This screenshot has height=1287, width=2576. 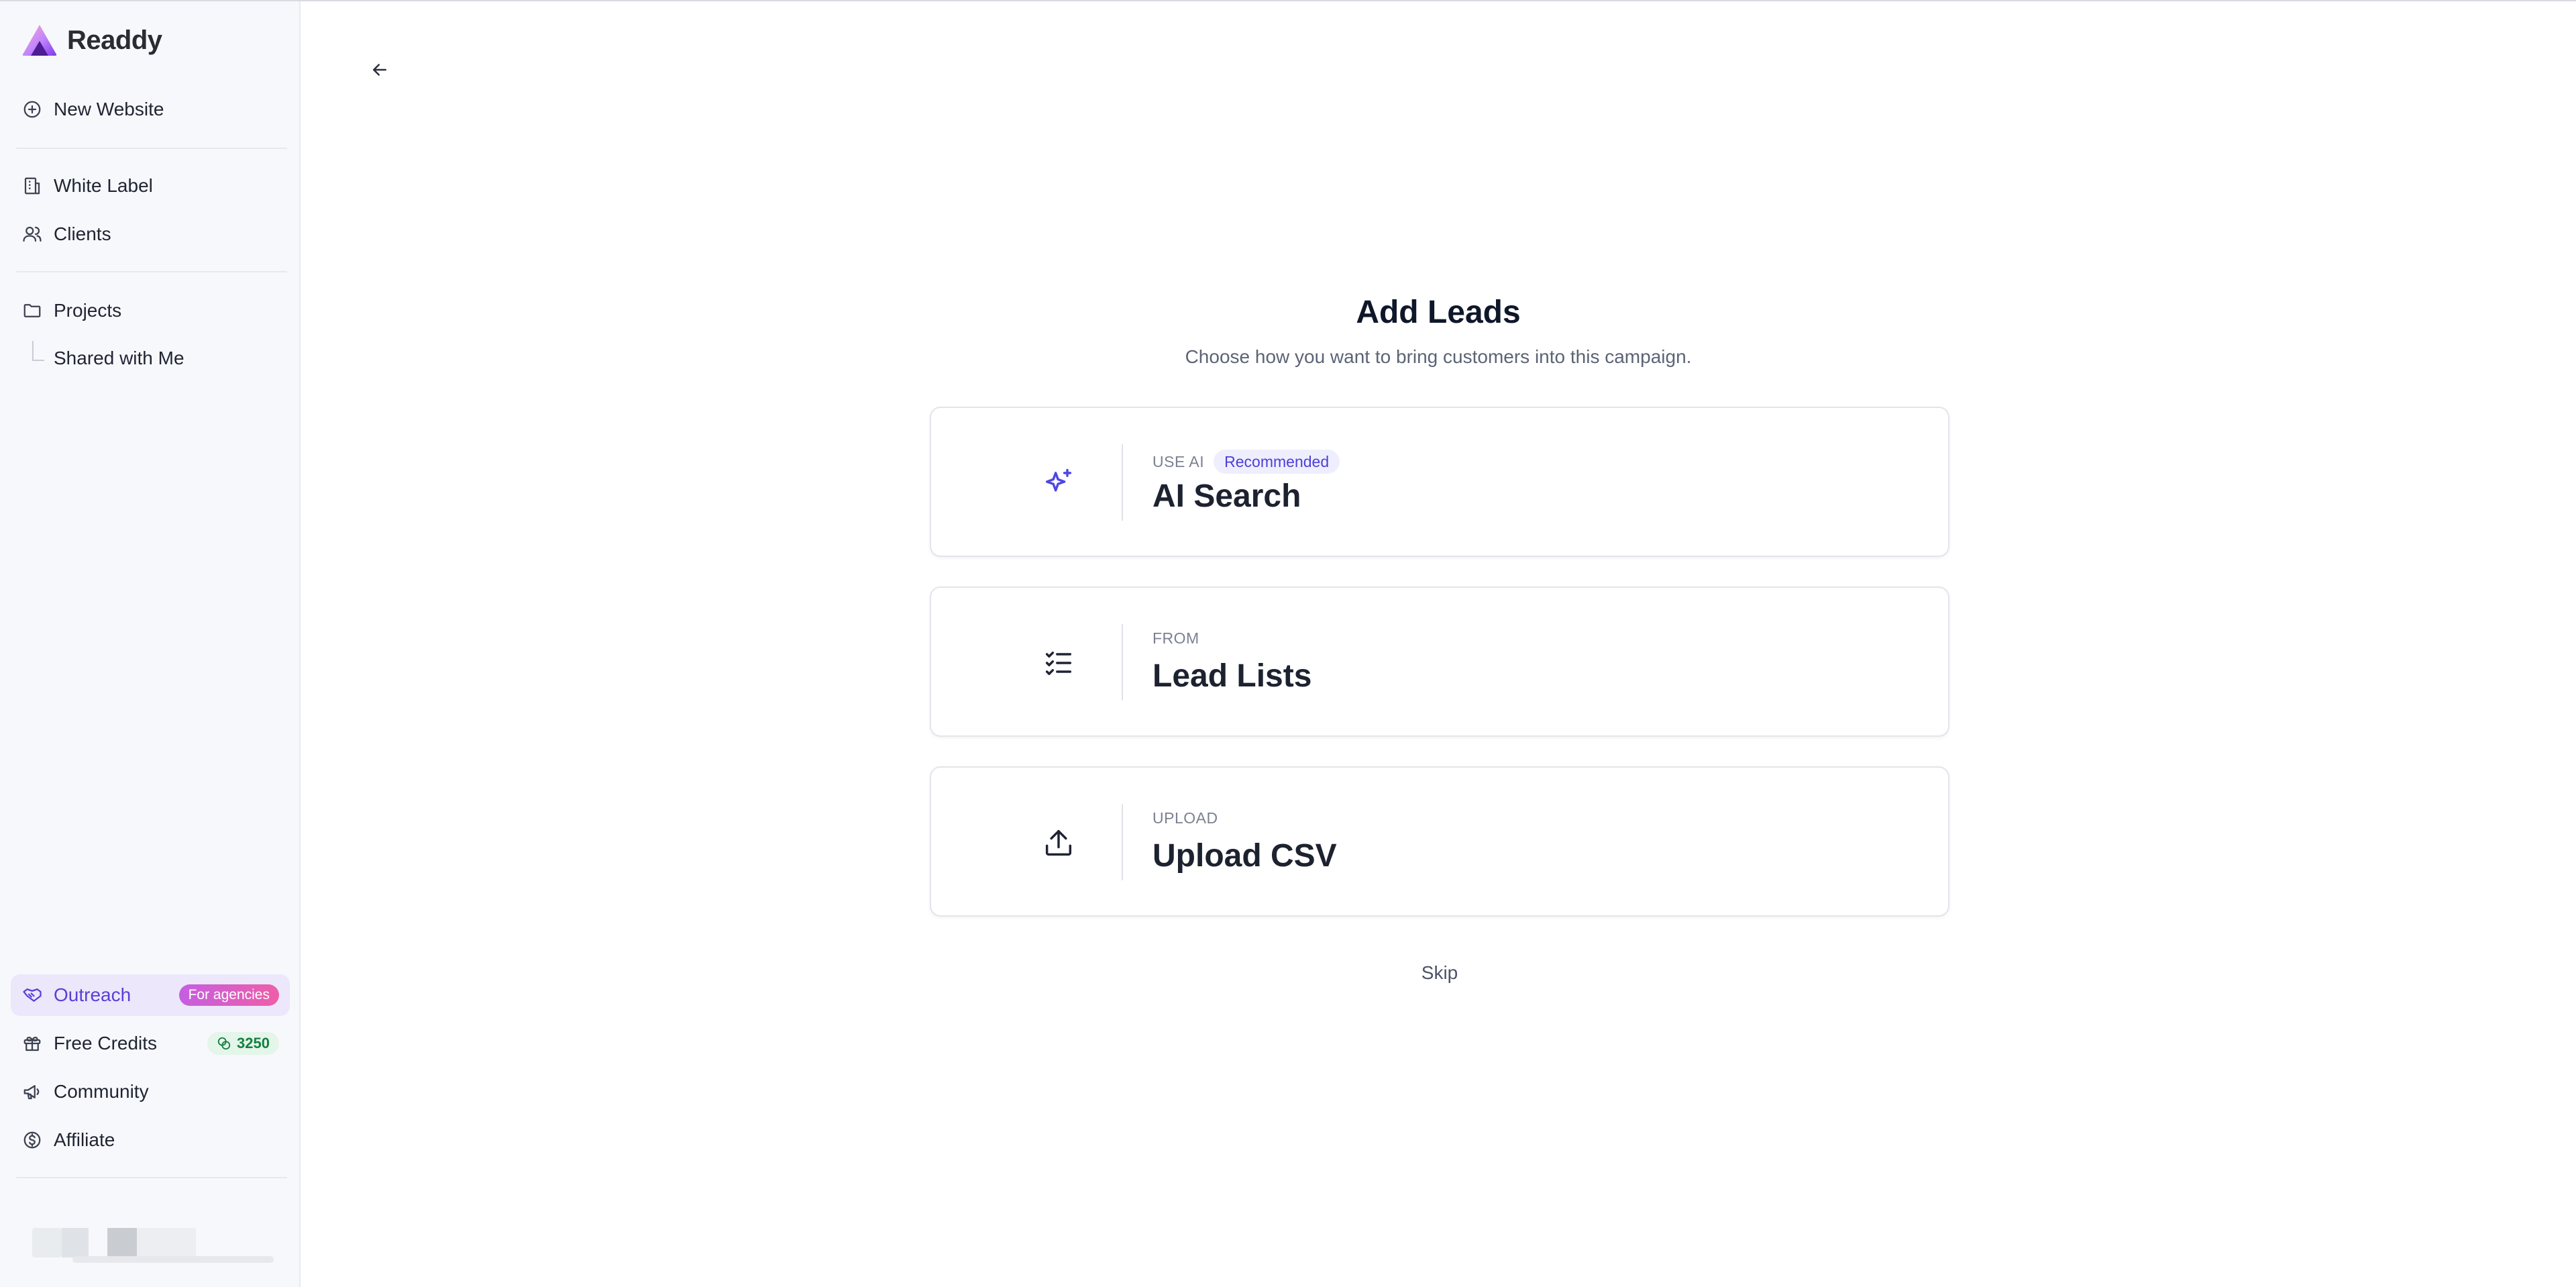 What do you see at coordinates (1439, 973) in the screenshot?
I see `skip-button: Skip` at bounding box center [1439, 973].